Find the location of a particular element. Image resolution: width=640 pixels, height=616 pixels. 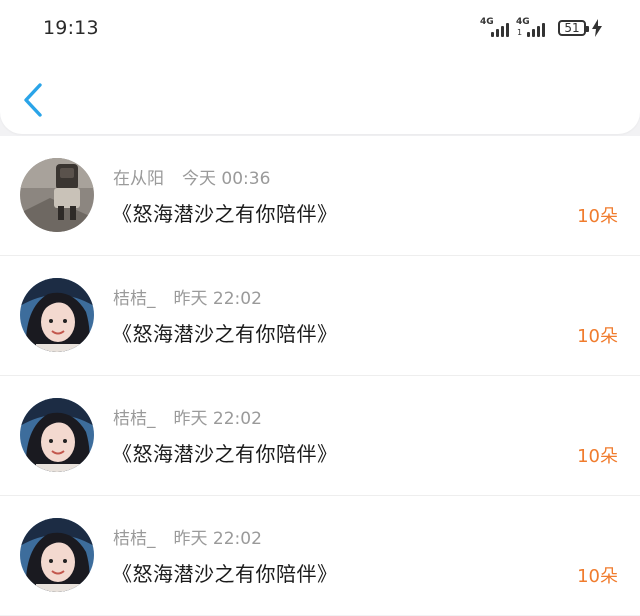

status-icons: 4G 4G 1 51 is located at coordinates (541, 28).